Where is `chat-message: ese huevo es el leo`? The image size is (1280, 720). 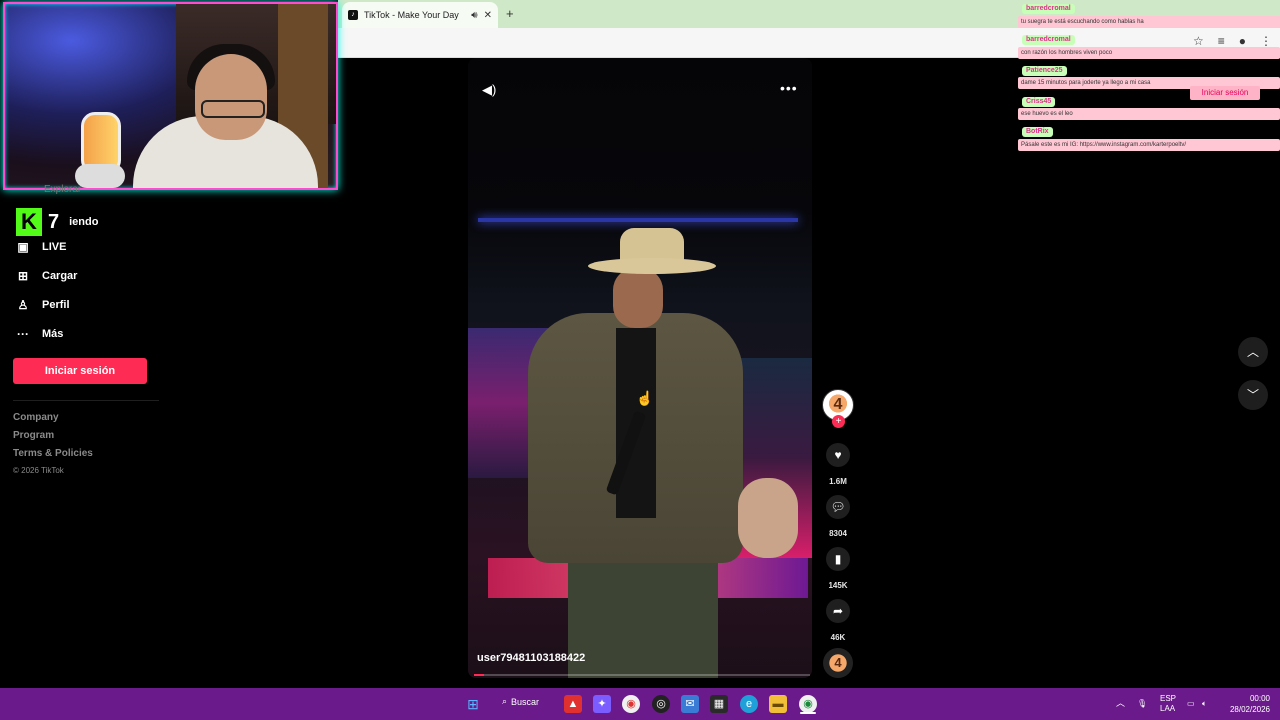 chat-message: ese huevo es el leo is located at coordinates (1149, 114).